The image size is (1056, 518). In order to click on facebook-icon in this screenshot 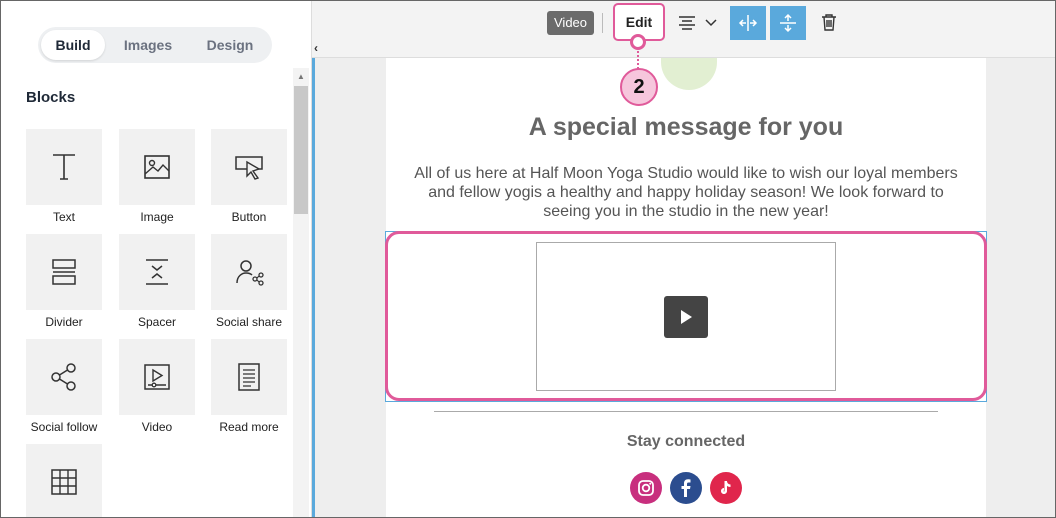, I will do `click(686, 488)`.